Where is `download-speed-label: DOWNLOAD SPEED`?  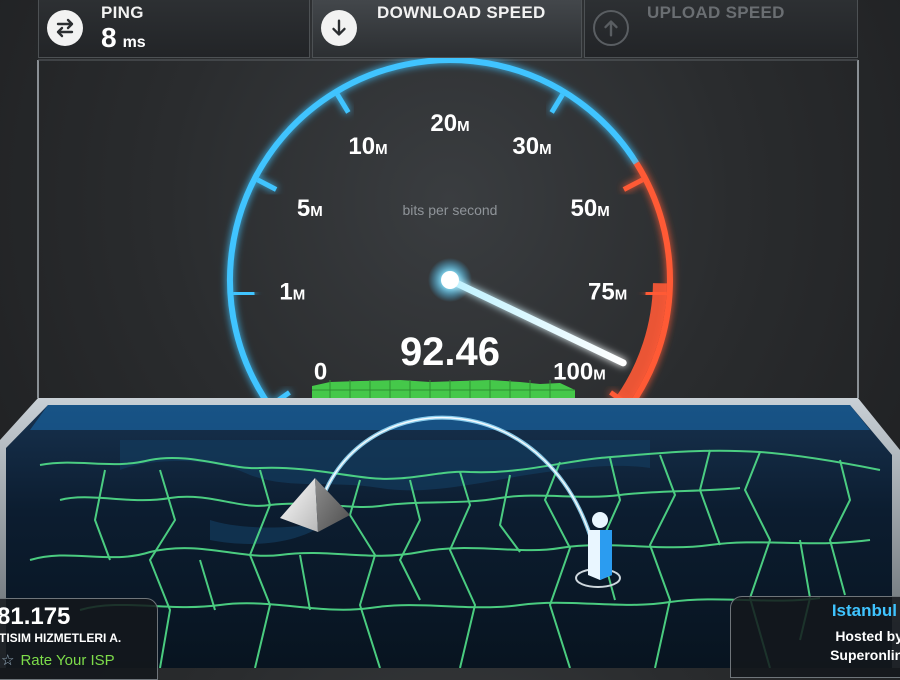 download-speed-label: DOWNLOAD SPEED is located at coordinates (461, 12).